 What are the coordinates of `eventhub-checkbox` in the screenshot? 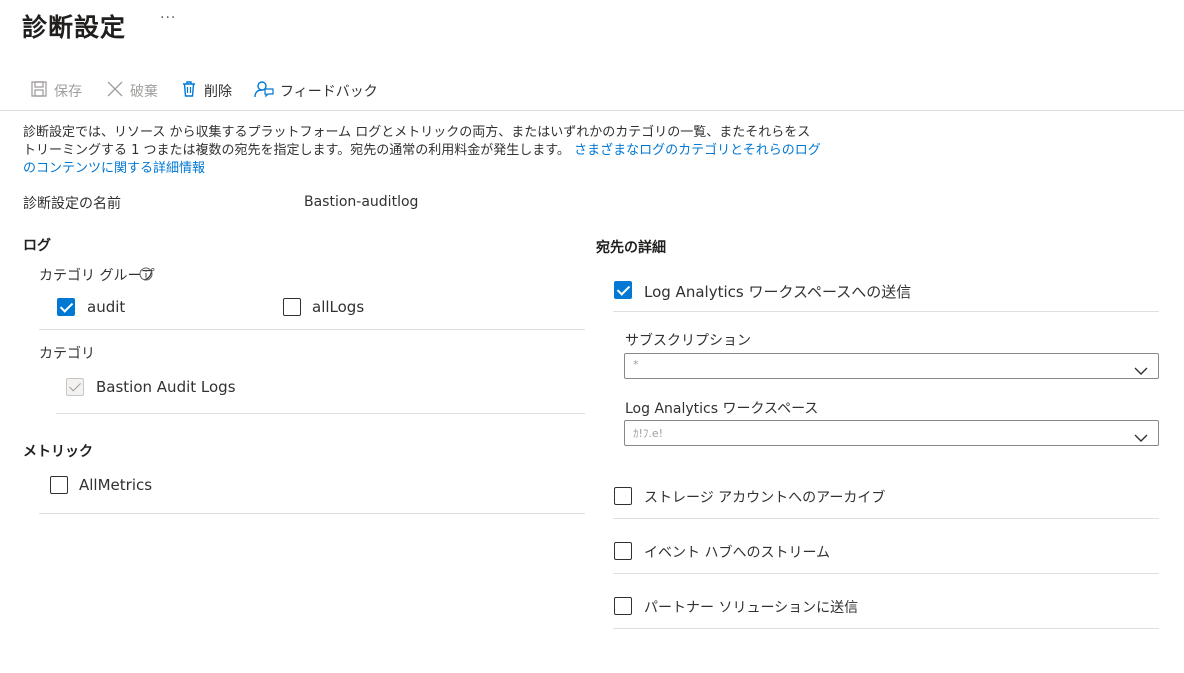 It's located at (623, 551).